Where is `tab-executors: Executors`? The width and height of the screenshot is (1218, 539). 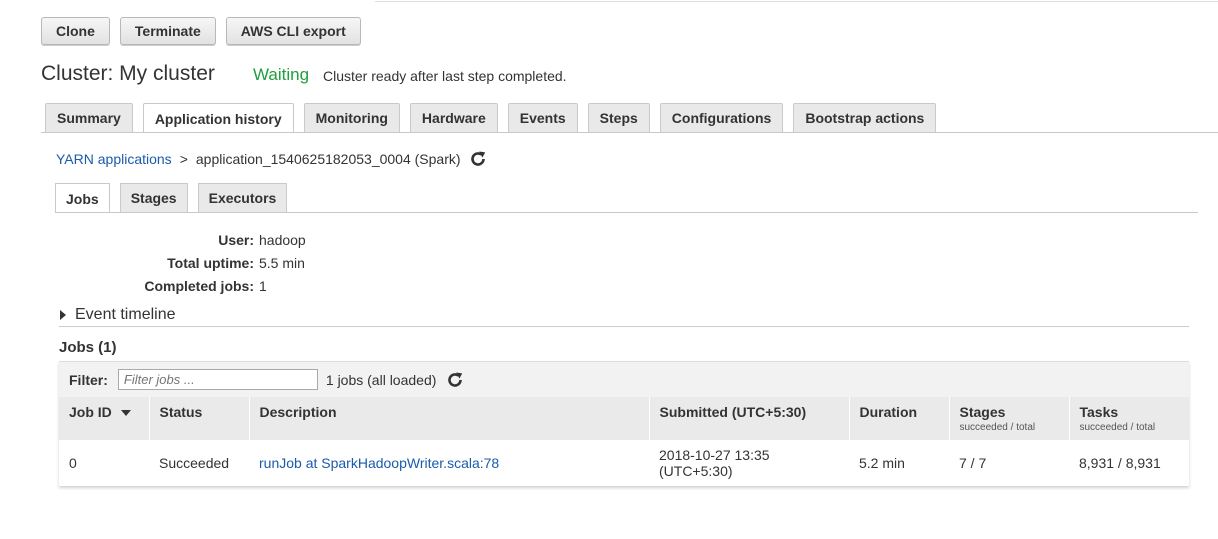 tab-executors: Executors is located at coordinates (242, 197).